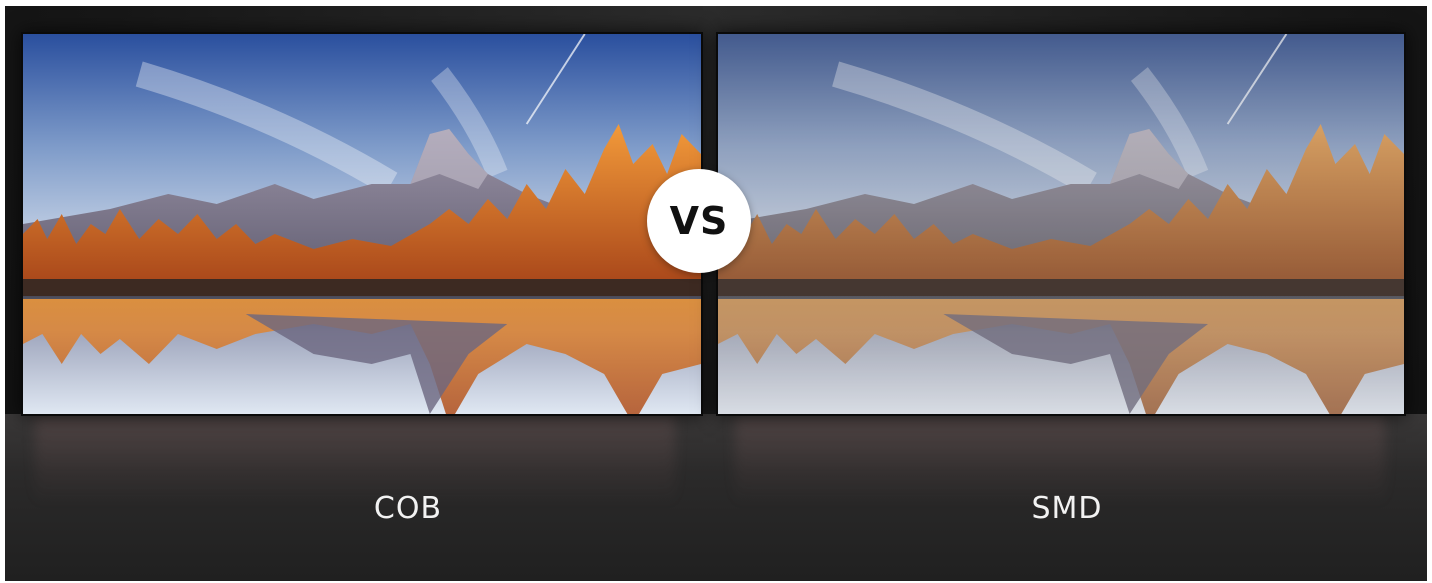  I want to click on cob-label: COB, so click(408, 508).